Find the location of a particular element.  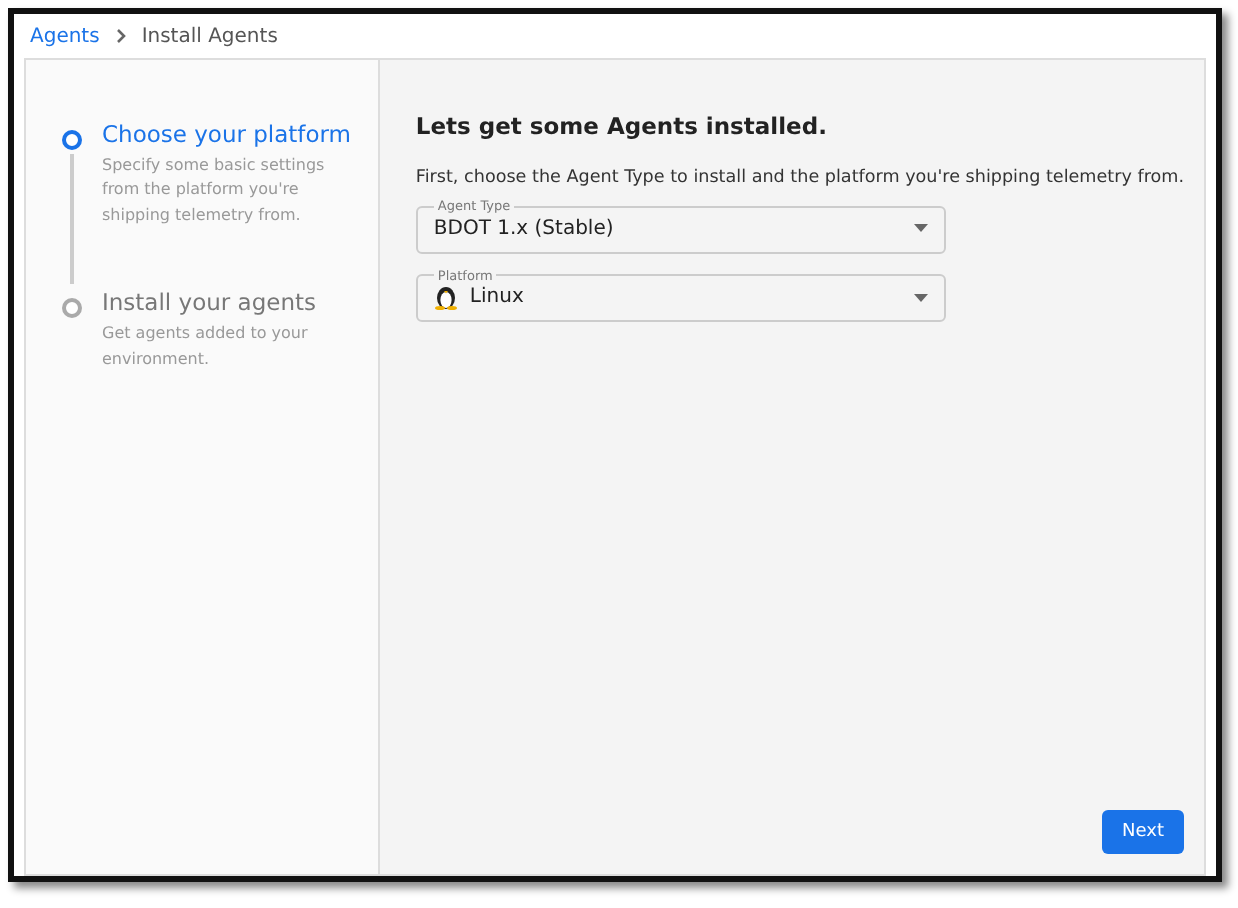

step-description: Get agents added to your environment. is located at coordinates (206, 347).